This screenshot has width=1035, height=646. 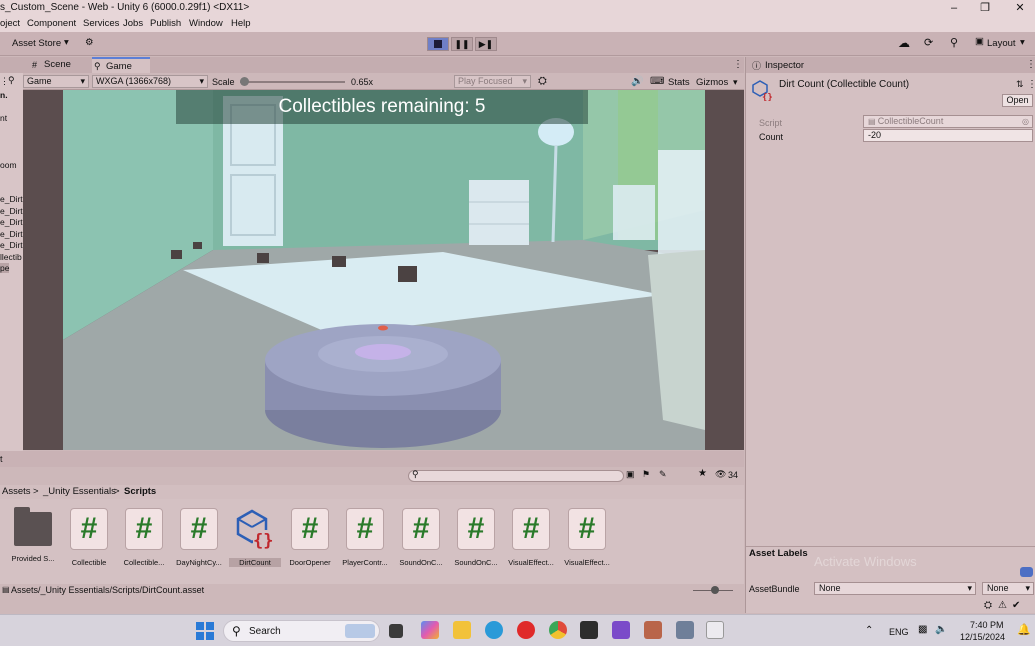 What do you see at coordinates (79, 491) in the screenshot?
I see `breadcrumb-unity-essentials: _Unity Essentials` at bounding box center [79, 491].